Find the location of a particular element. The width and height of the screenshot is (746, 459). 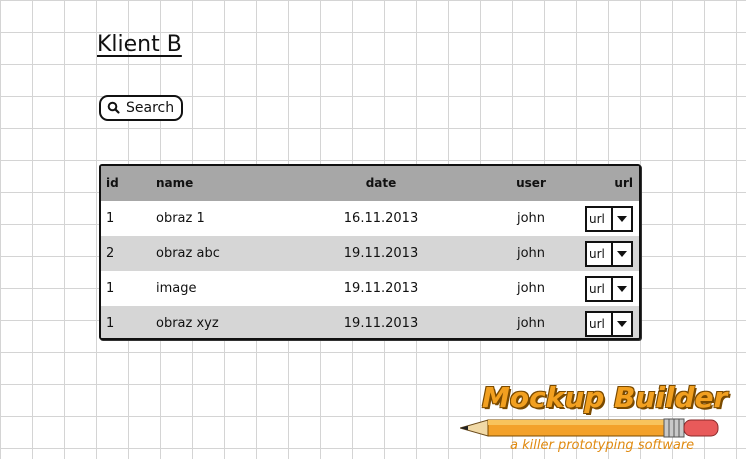

column-header-user: user is located at coordinates (531, 183).